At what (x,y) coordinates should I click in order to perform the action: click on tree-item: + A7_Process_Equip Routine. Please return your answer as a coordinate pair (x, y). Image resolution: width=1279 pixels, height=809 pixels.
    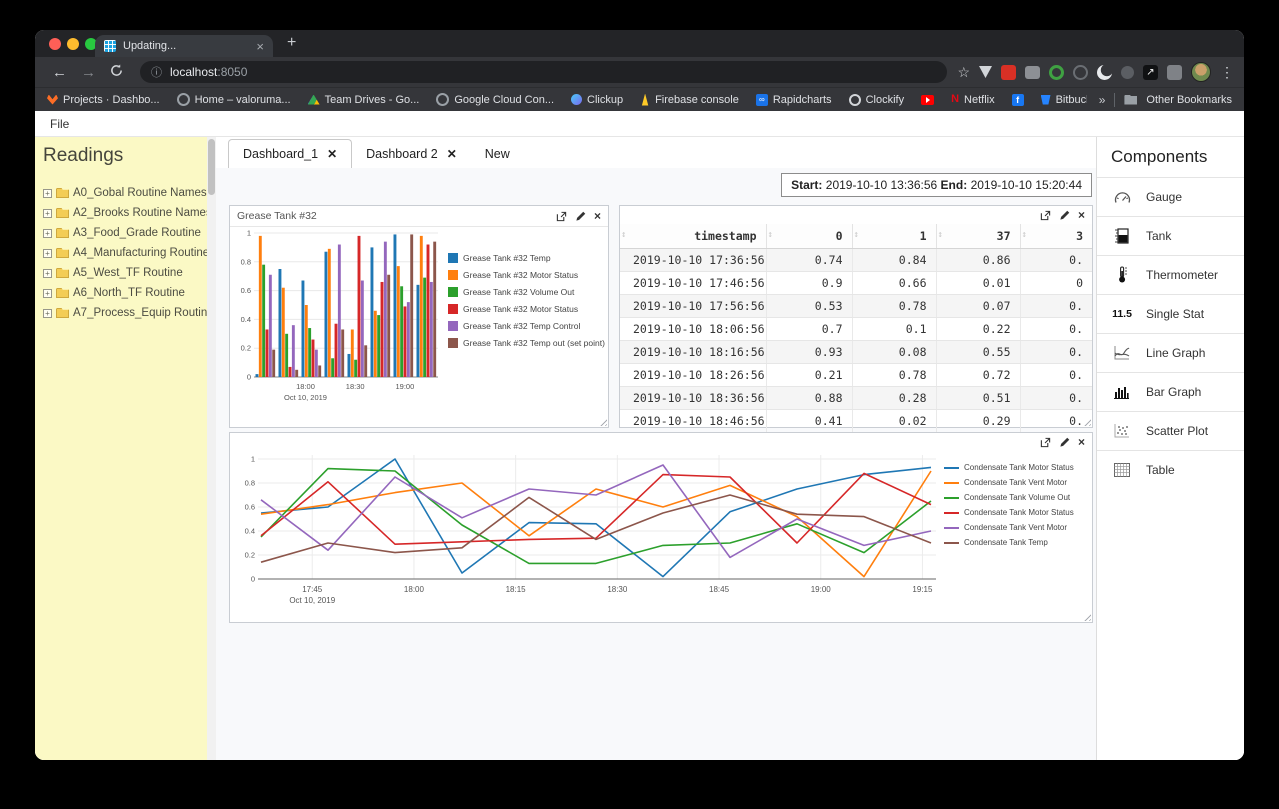
    Looking at the image, I should click on (128, 313).